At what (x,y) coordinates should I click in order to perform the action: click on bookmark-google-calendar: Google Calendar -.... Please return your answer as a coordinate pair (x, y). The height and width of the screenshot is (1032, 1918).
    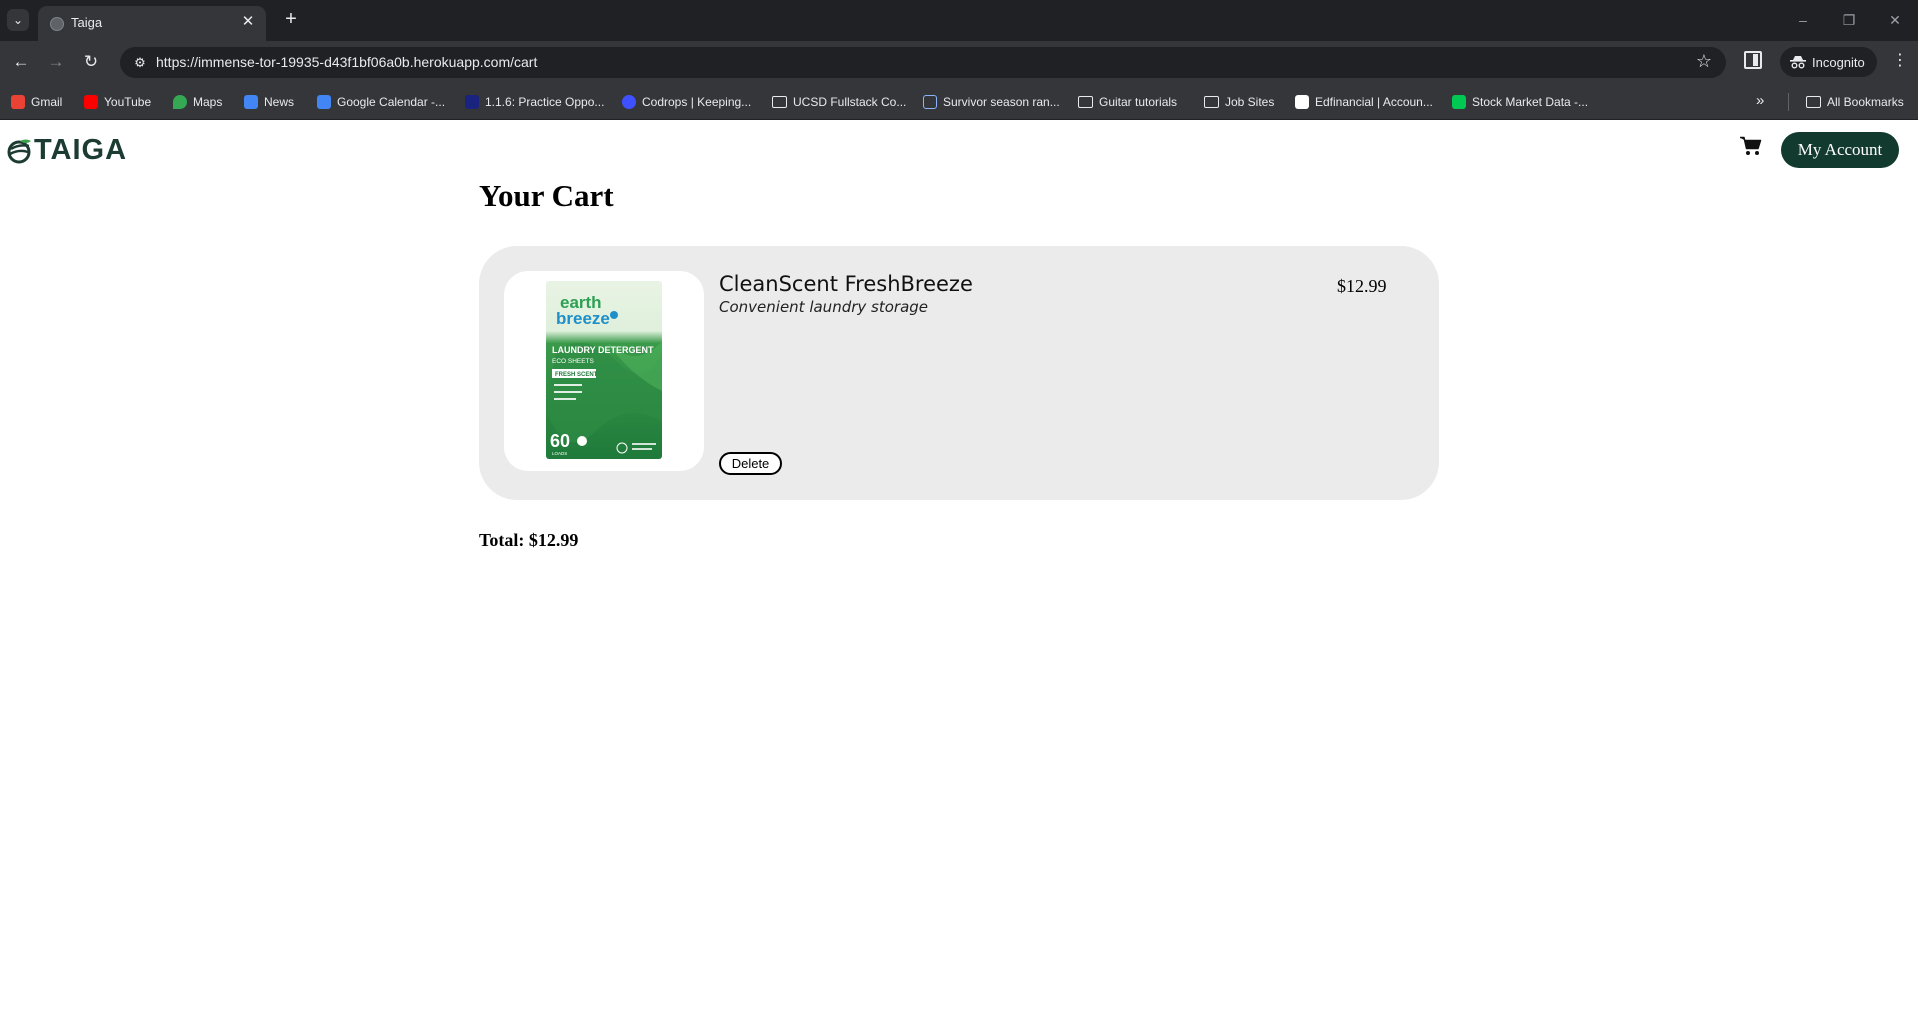
    Looking at the image, I should click on (381, 102).